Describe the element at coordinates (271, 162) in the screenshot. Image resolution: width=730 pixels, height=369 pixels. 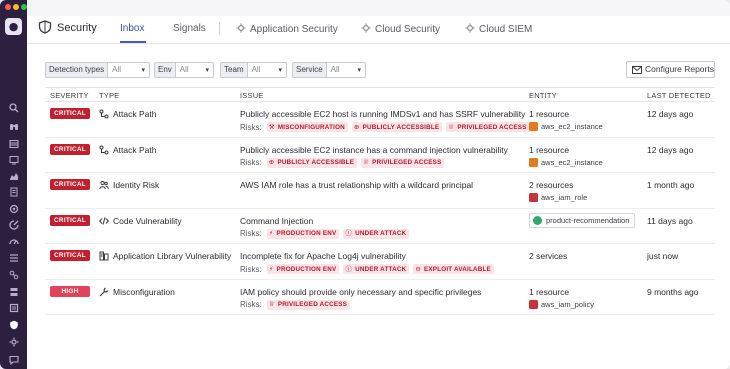
I see `globe-icon: ⊕` at that location.